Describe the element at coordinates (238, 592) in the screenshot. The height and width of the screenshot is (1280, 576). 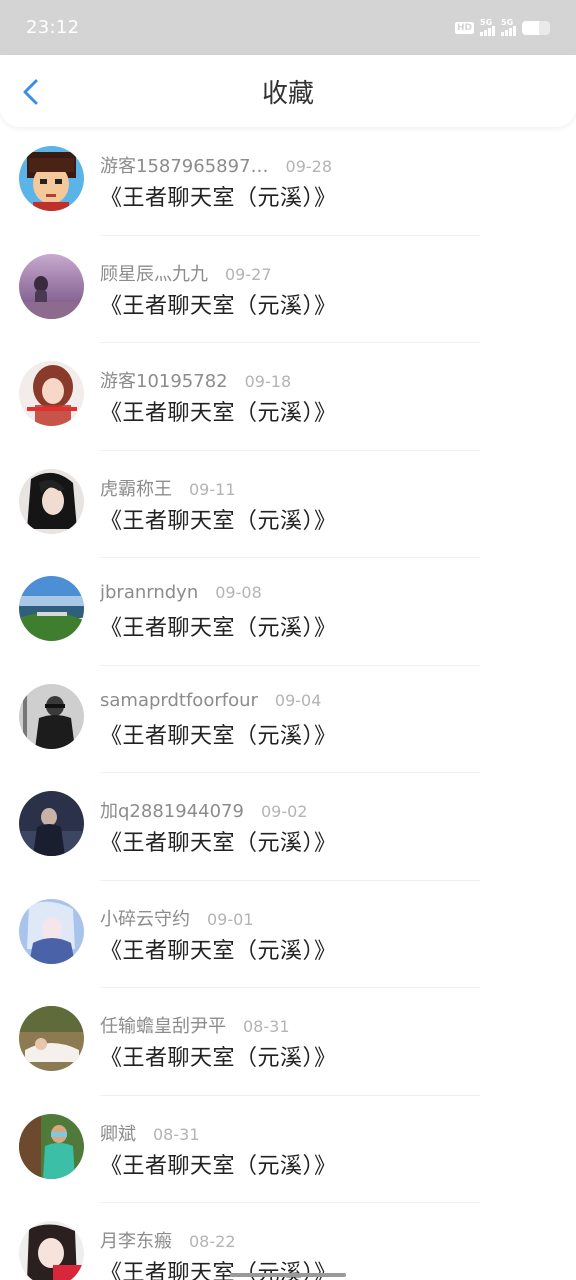
I see `favorite-date: 09-08` at that location.